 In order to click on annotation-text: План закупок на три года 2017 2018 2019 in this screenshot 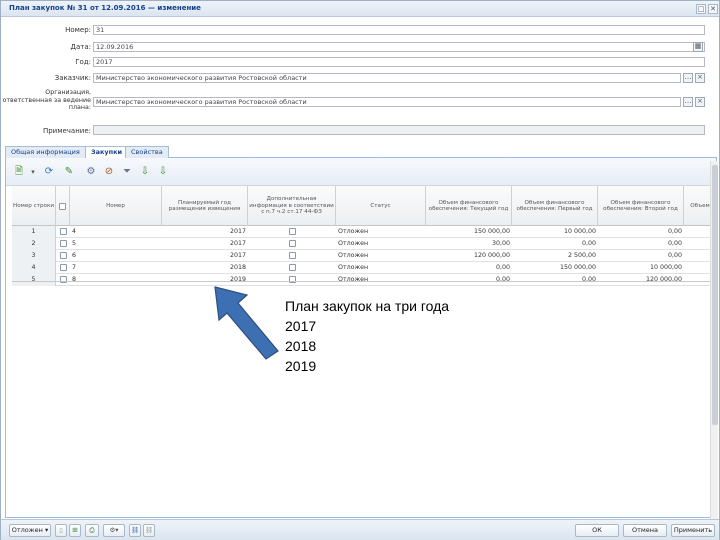, I will do `click(367, 336)`.